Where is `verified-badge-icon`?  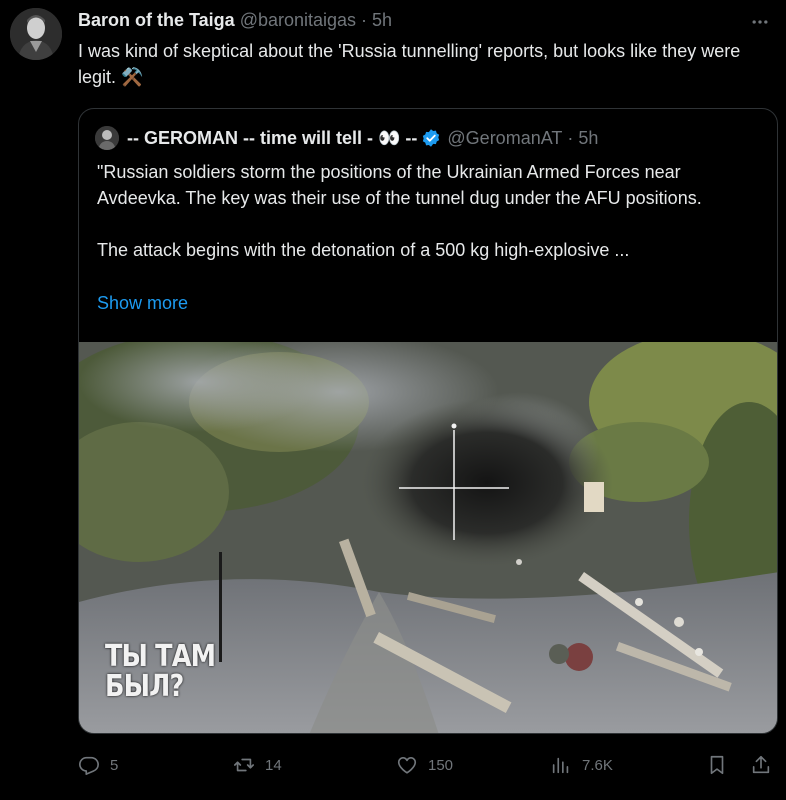 verified-badge-icon is located at coordinates (431, 138).